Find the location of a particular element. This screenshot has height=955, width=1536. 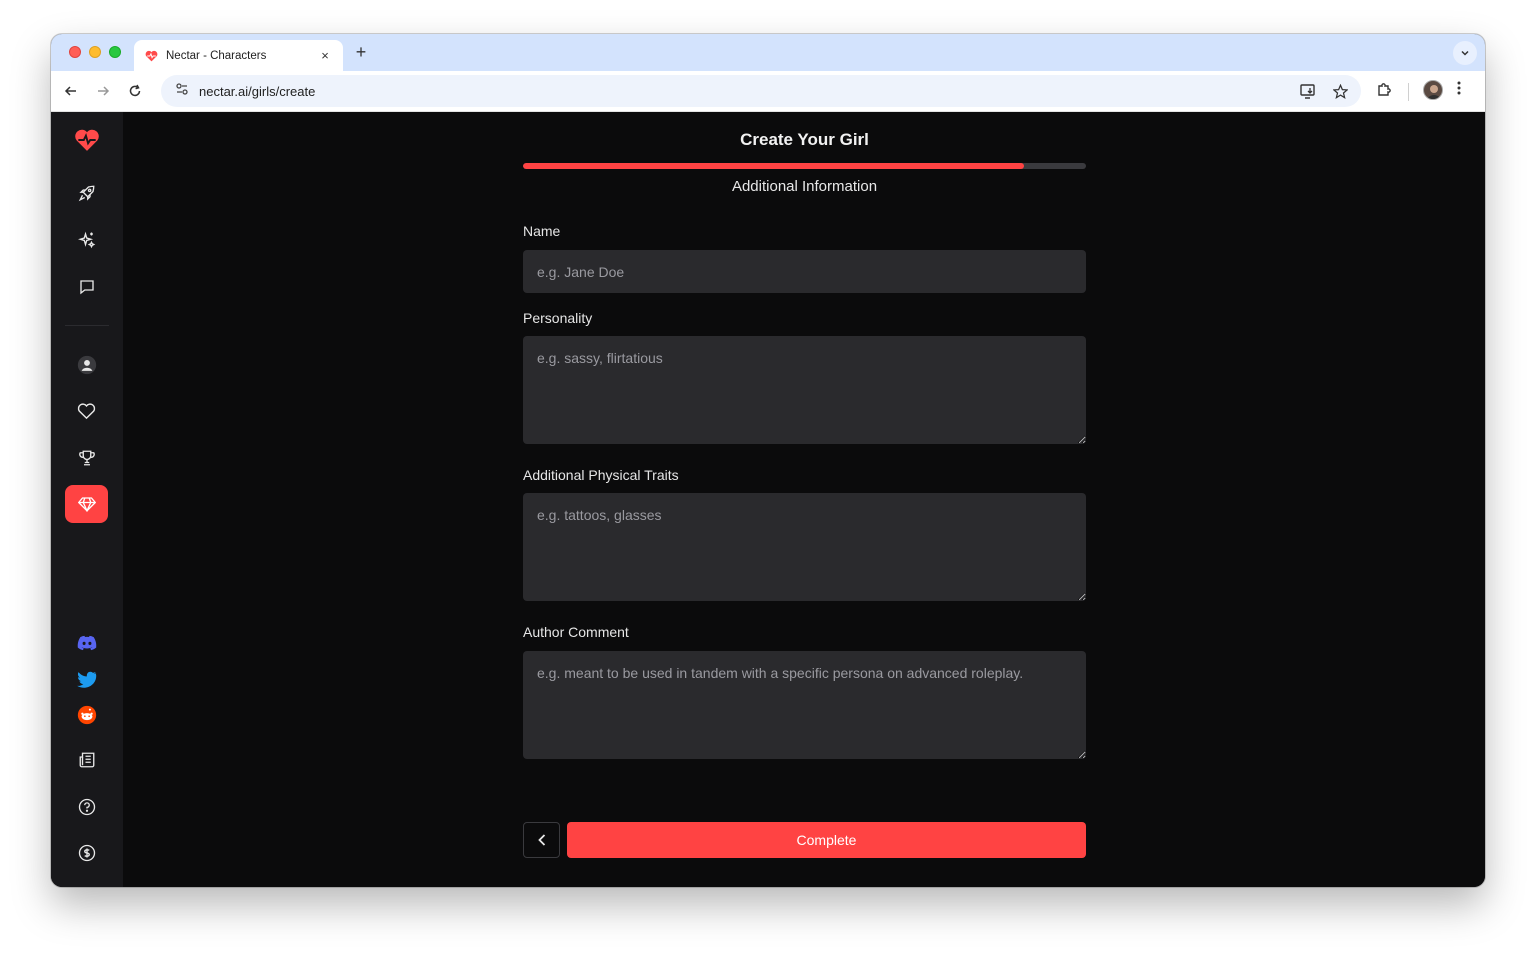

progress-fill is located at coordinates (774, 166).